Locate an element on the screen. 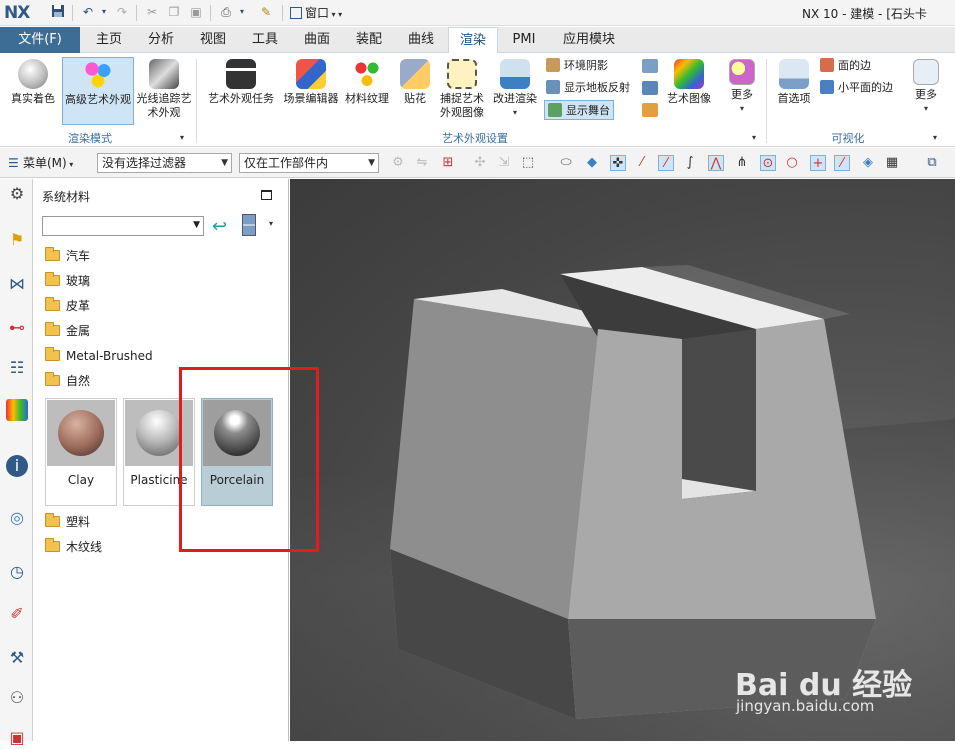 The image size is (955, 749). tab-surface: 曲面 is located at coordinates (317, 40).